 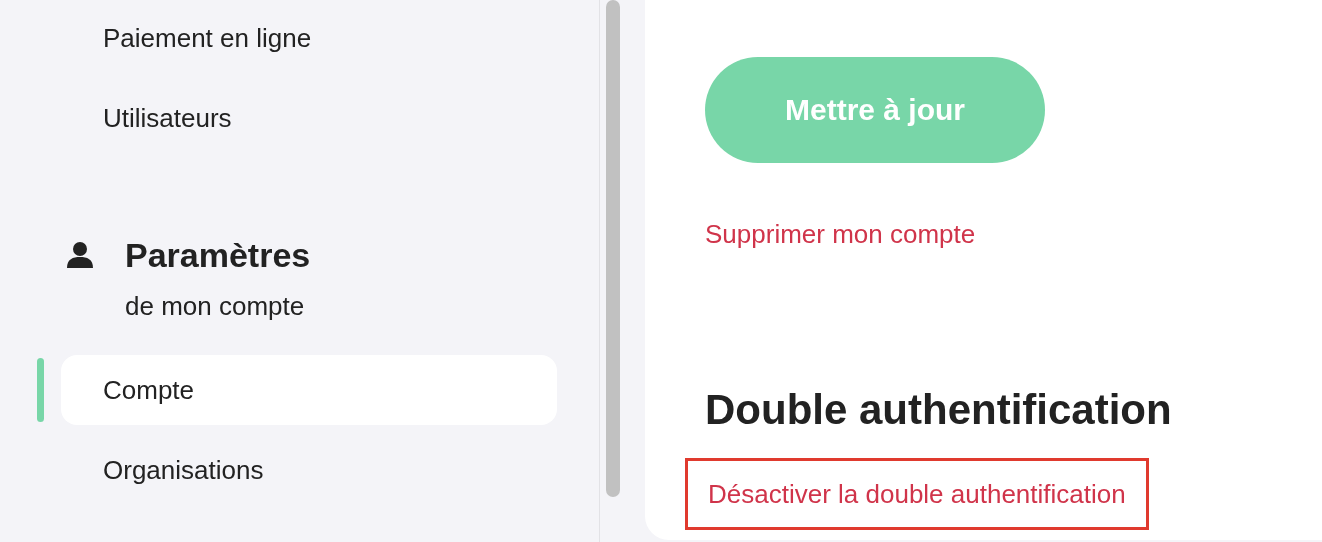 I want to click on section-heading: Double authentification, so click(x=938, y=410).